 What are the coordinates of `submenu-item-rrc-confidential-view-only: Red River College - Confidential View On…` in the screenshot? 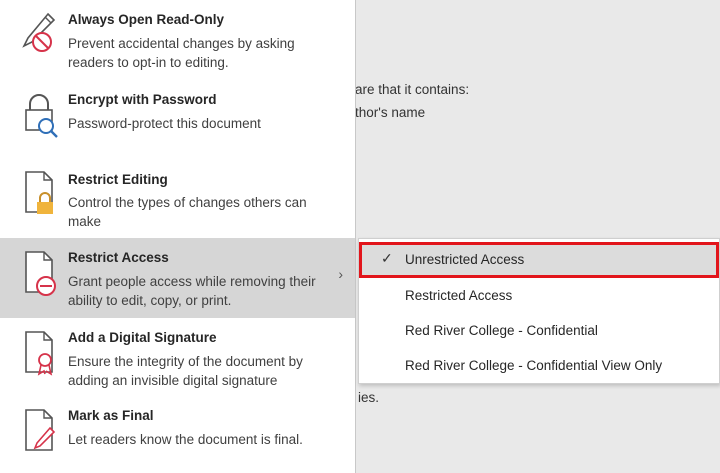 It's located at (539, 366).